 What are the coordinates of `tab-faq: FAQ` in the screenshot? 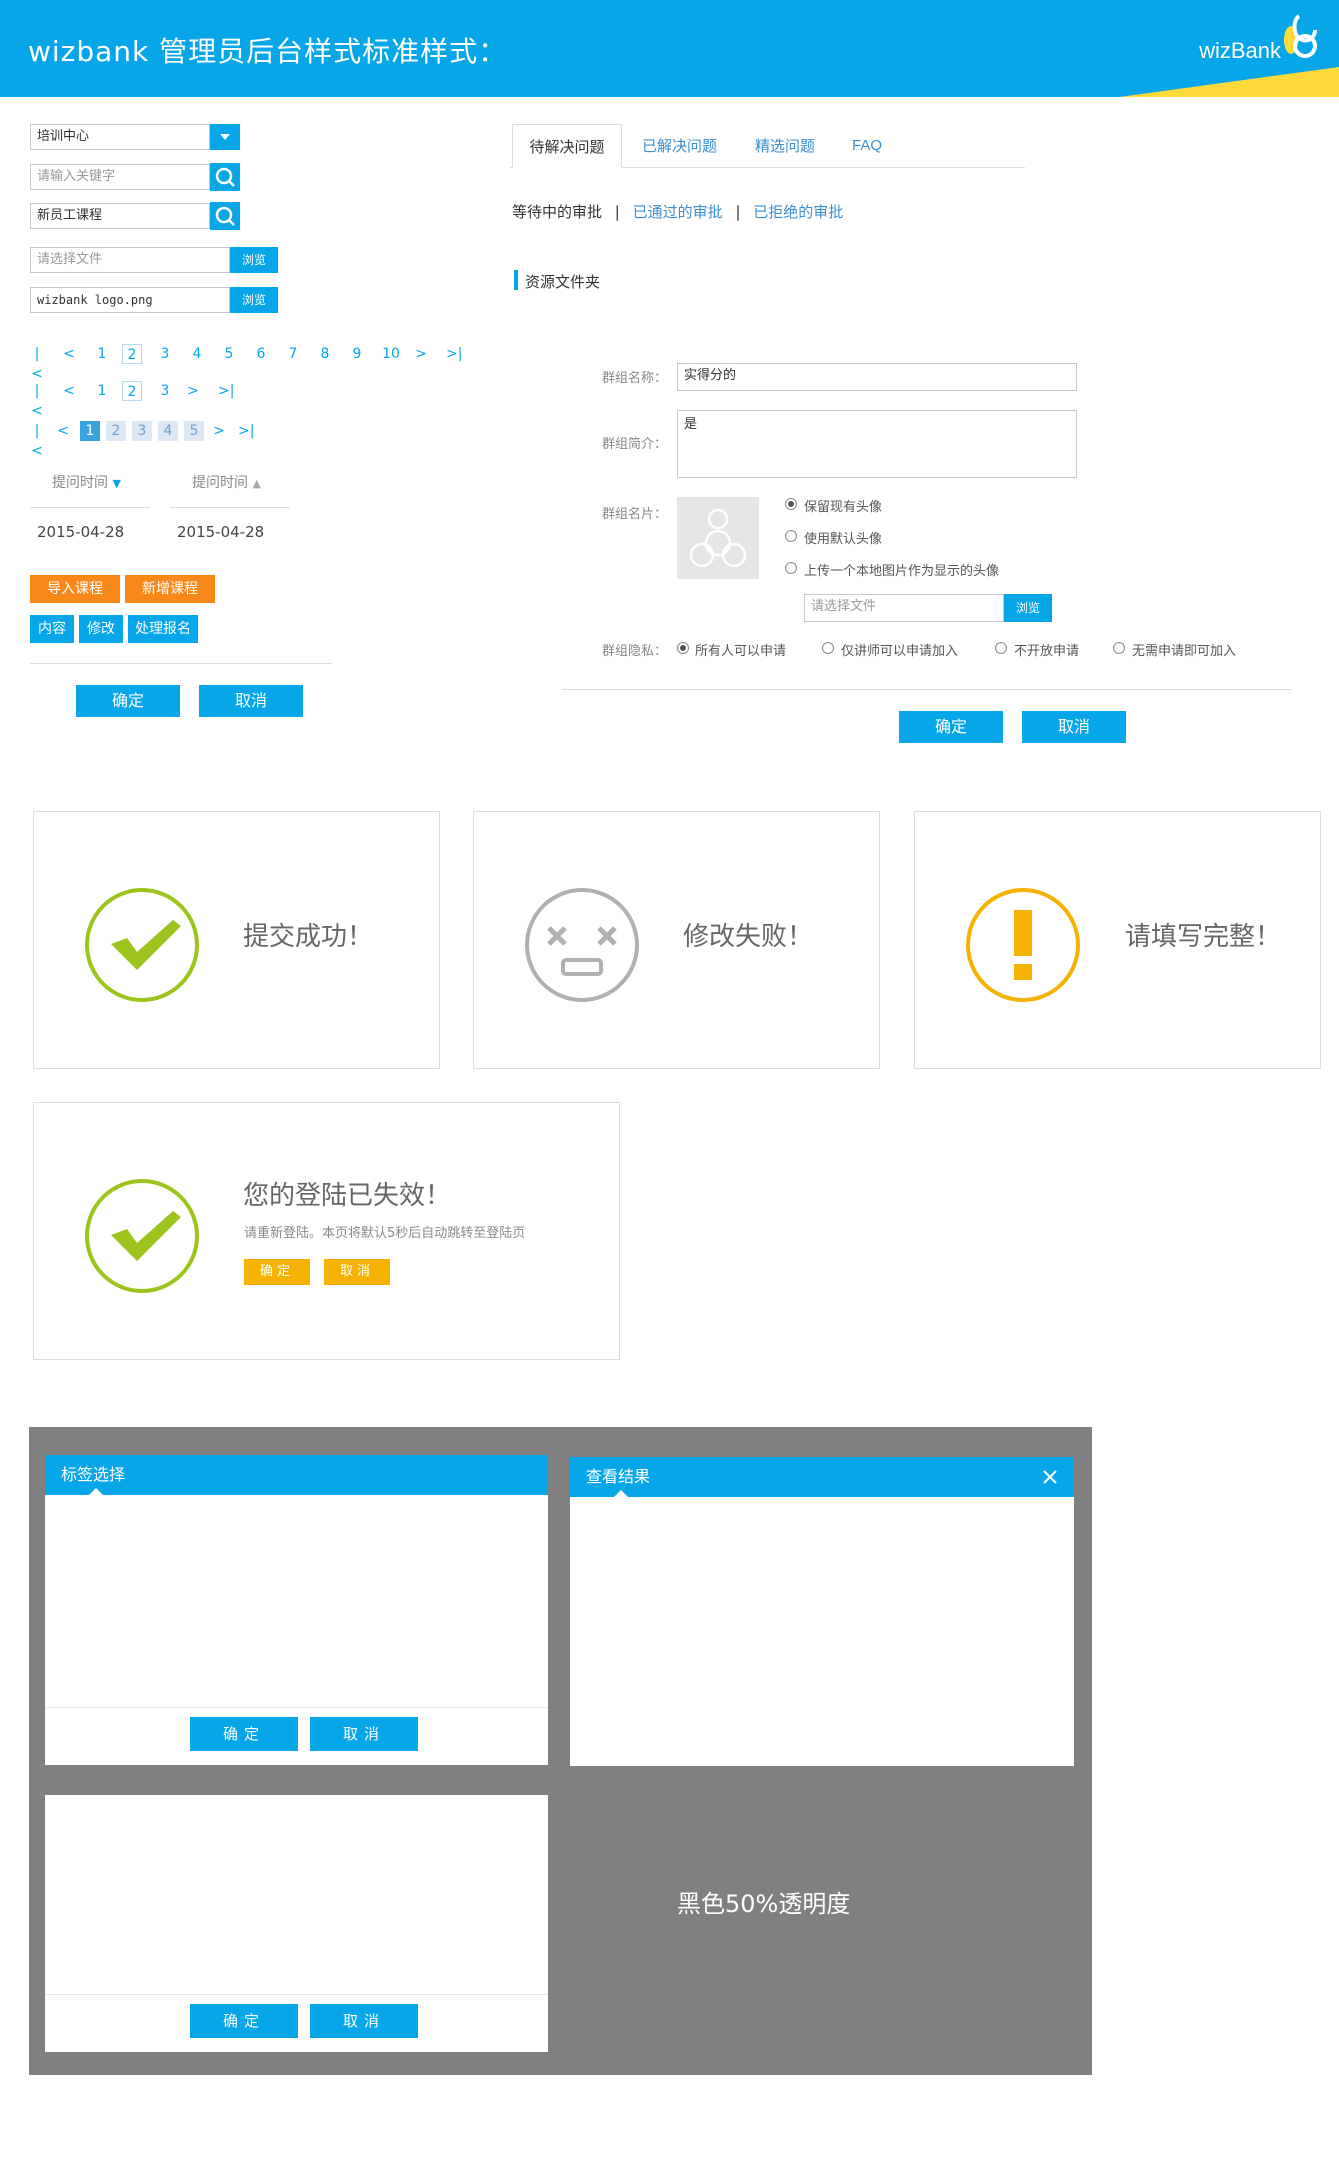 It's located at (867, 146).